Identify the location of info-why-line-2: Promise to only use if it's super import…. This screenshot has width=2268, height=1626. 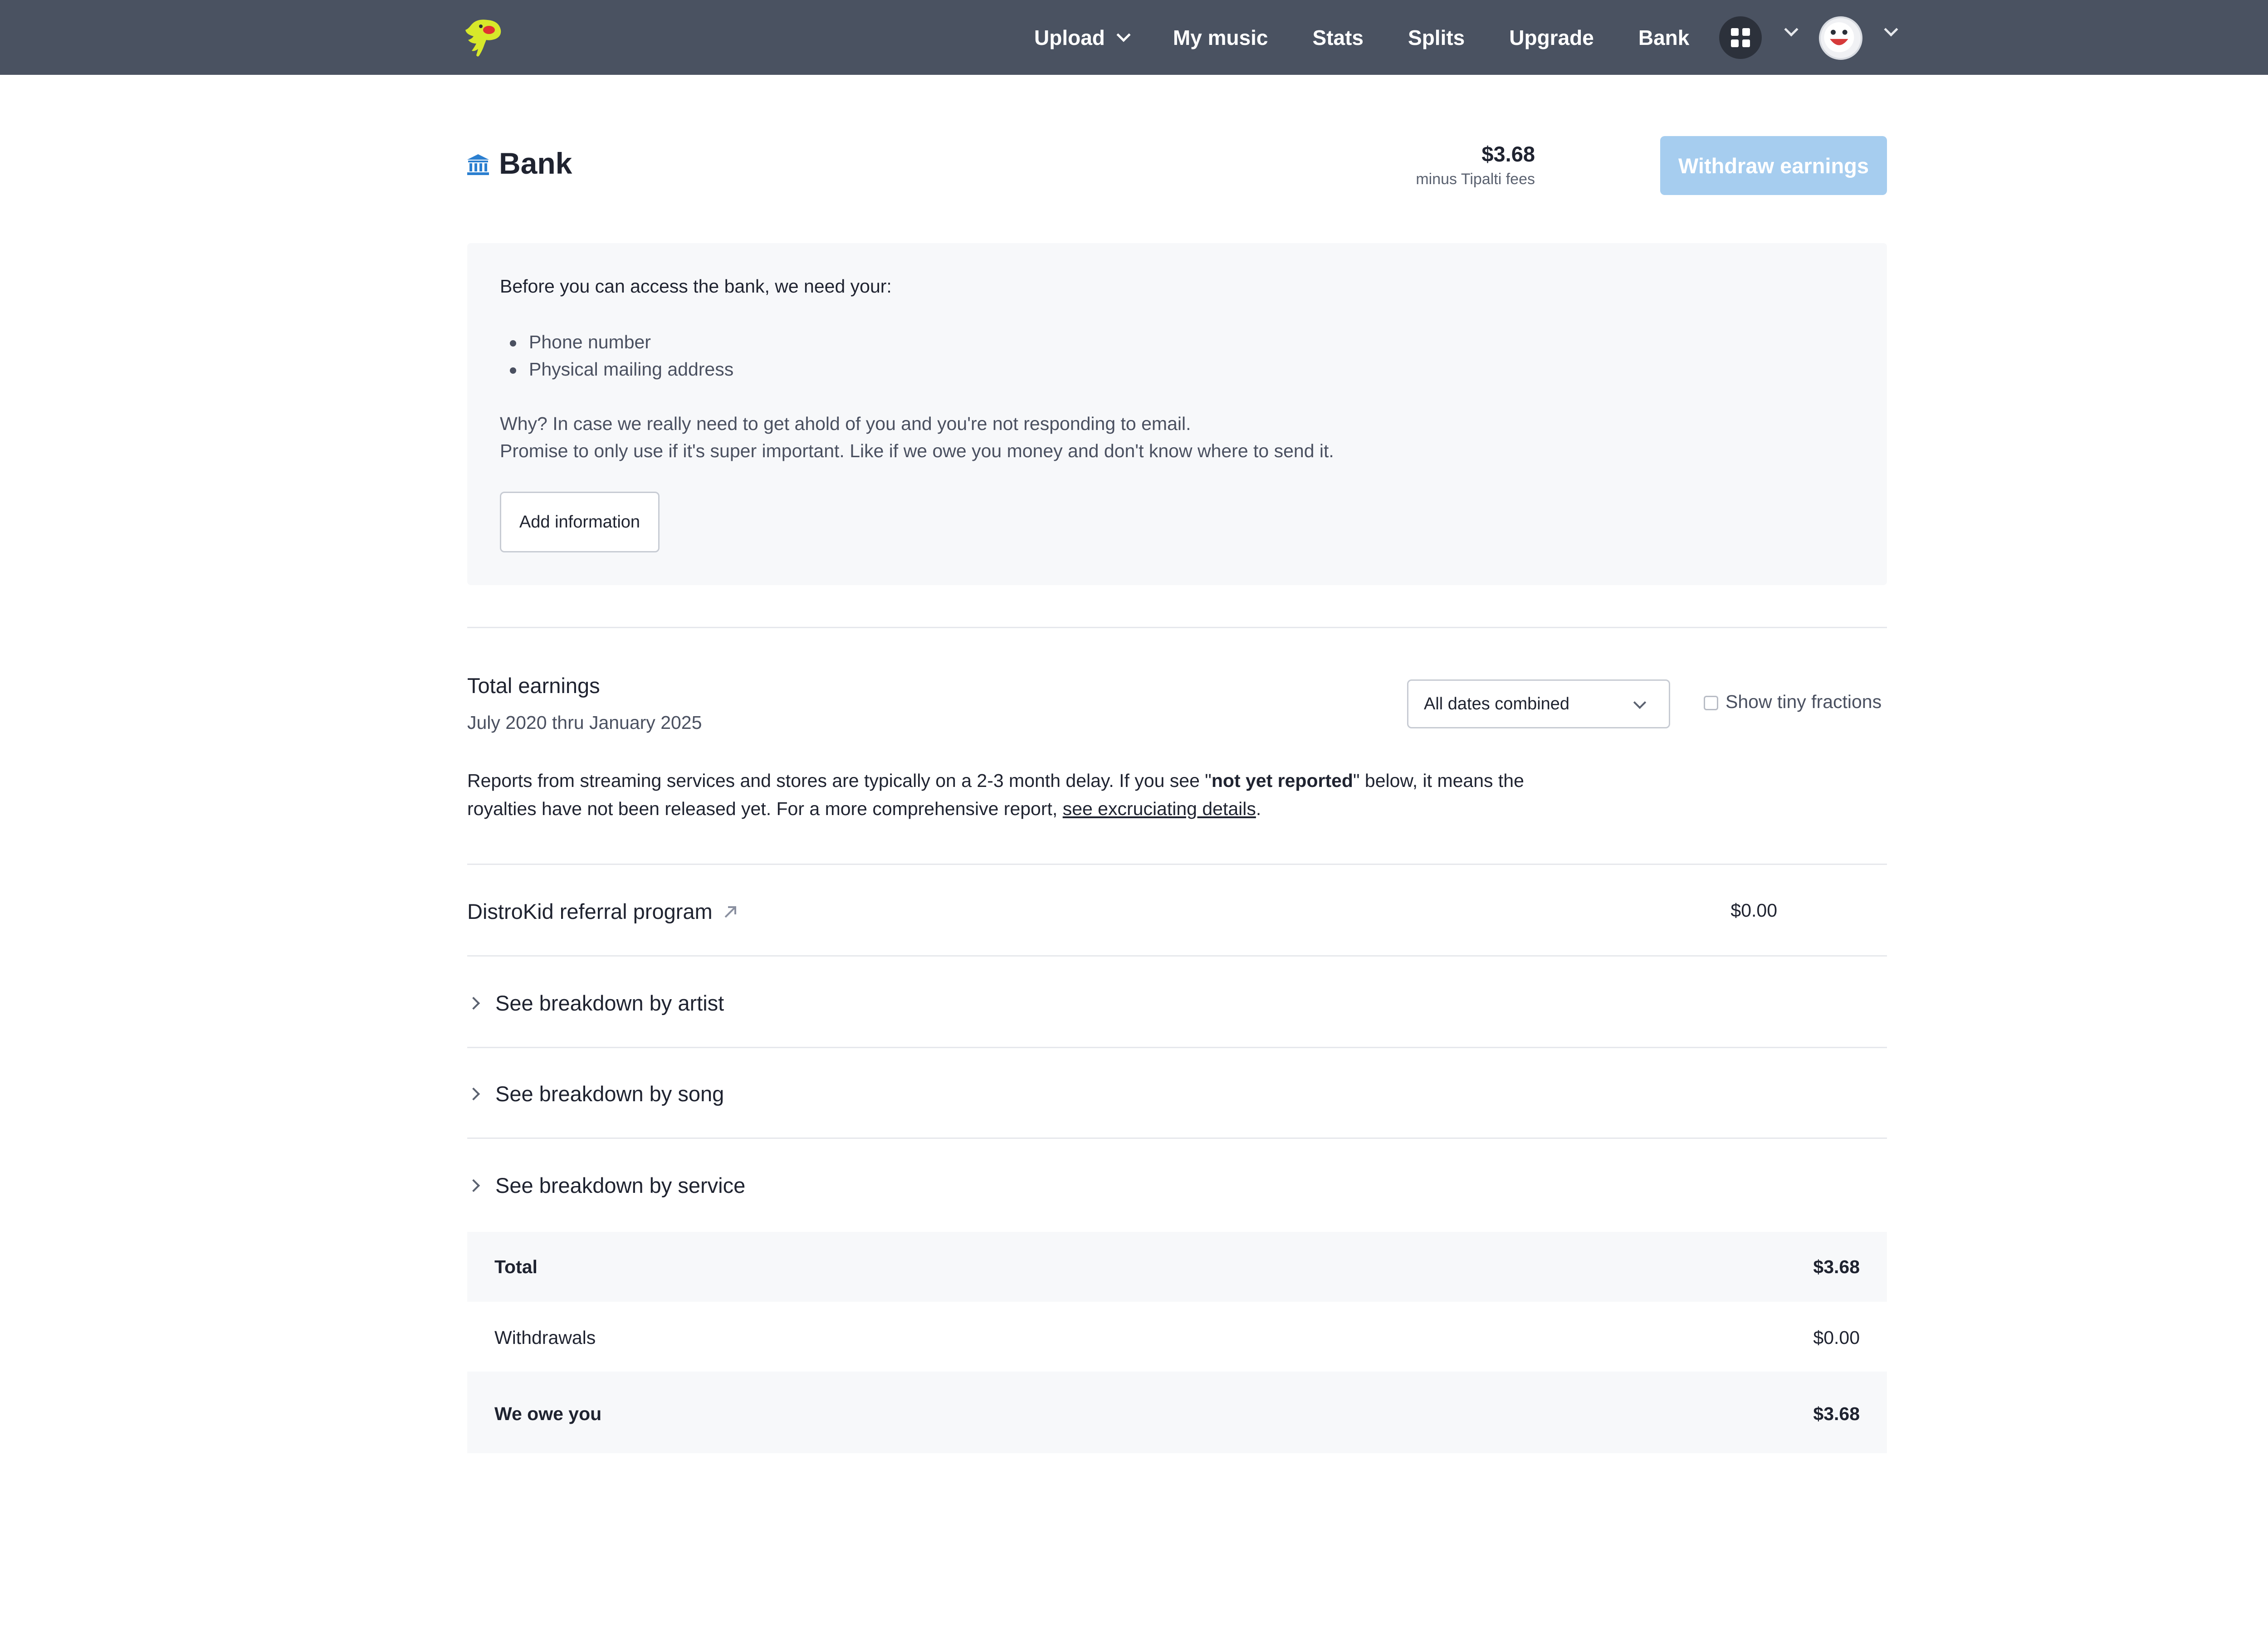
(917, 450).